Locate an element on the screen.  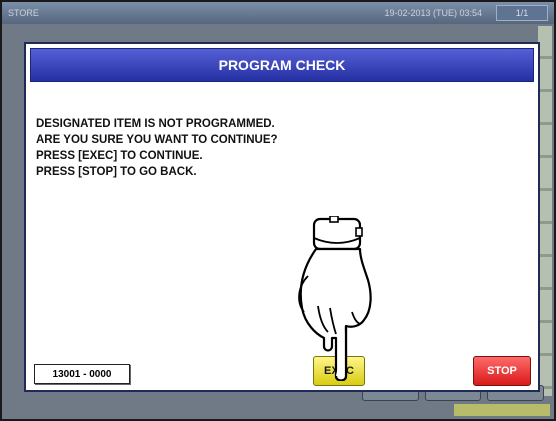
hand-pointer-icon is located at coordinates (335, 298).